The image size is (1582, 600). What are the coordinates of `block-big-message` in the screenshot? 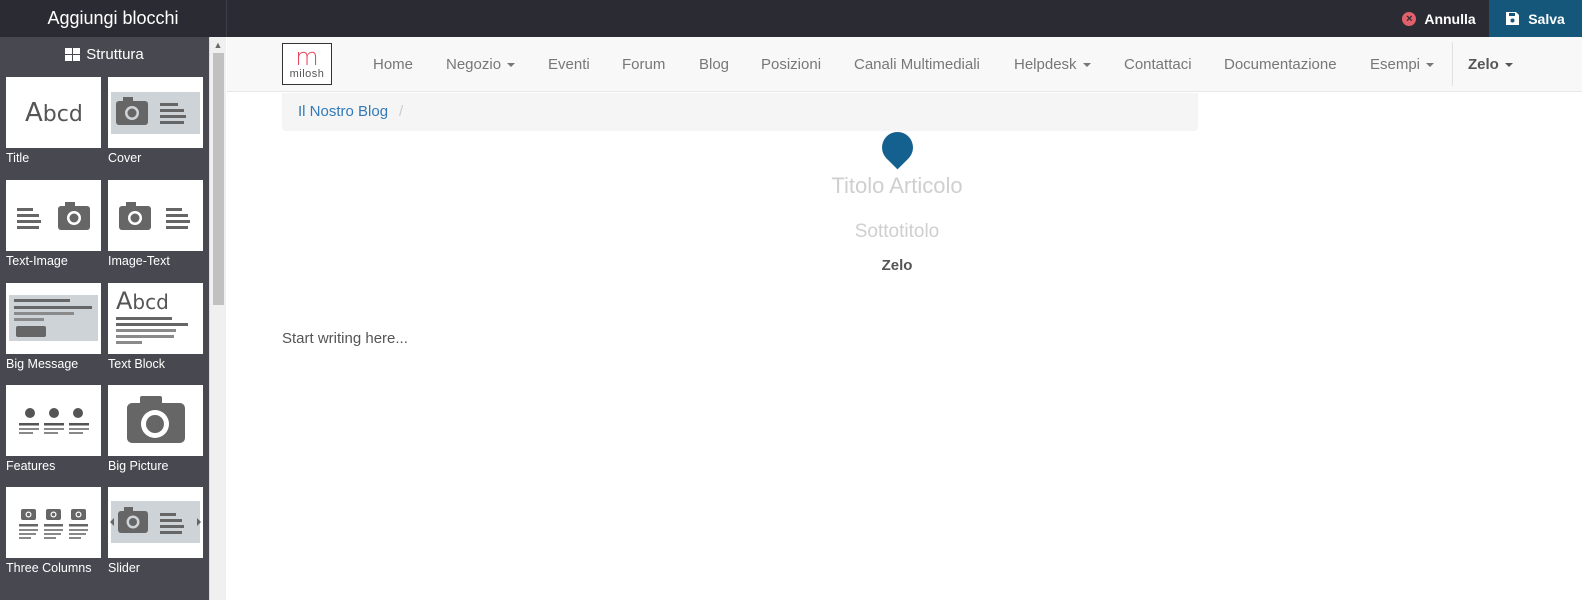 It's located at (53, 318).